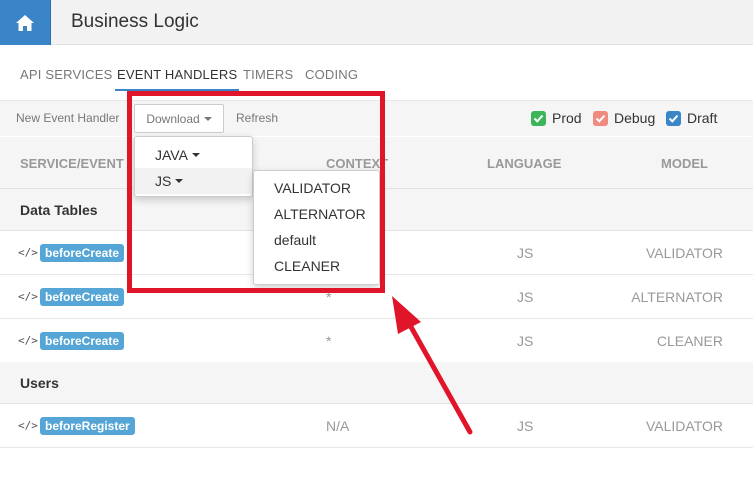  What do you see at coordinates (87, 426) in the screenshot?
I see `event-badge: beforeRegister` at bounding box center [87, 426].